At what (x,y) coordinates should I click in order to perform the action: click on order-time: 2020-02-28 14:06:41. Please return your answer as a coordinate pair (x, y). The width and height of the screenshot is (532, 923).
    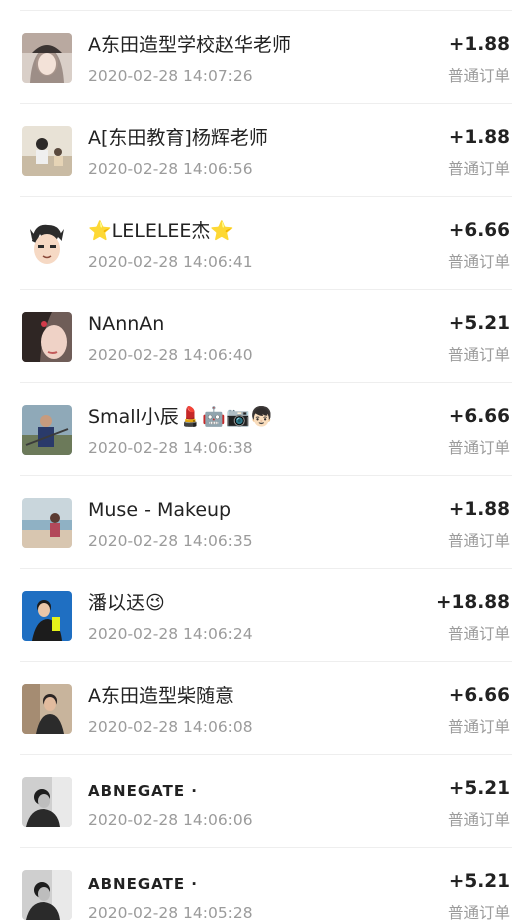
    Looking at the image, I should click on (170, 262).